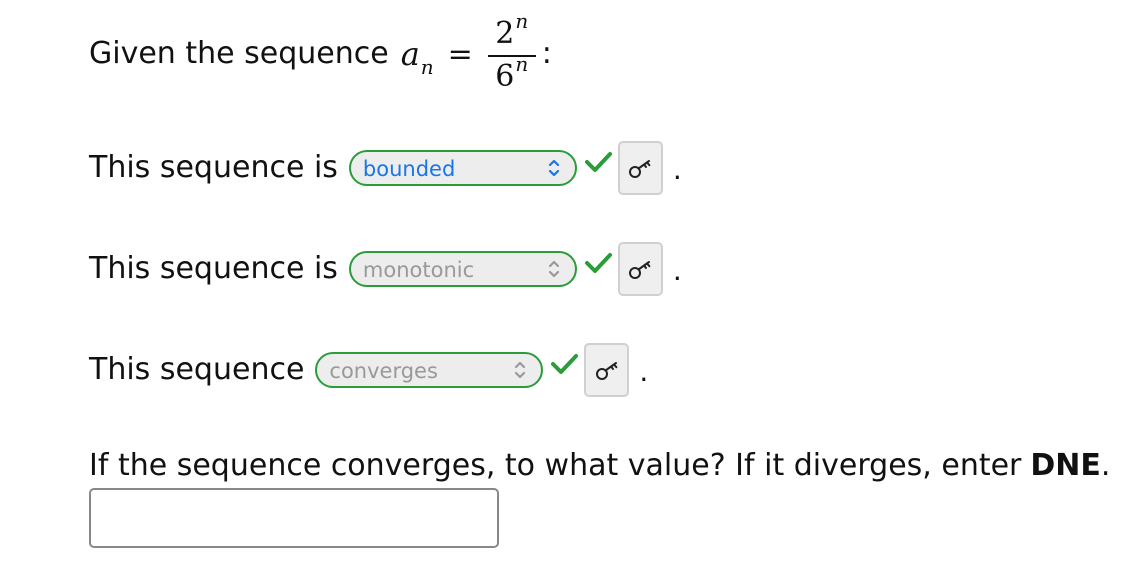 Image resolution: width=1142 pixels, height=569 pixels. I want to click on convergence-select: converges, so click(429, 370).